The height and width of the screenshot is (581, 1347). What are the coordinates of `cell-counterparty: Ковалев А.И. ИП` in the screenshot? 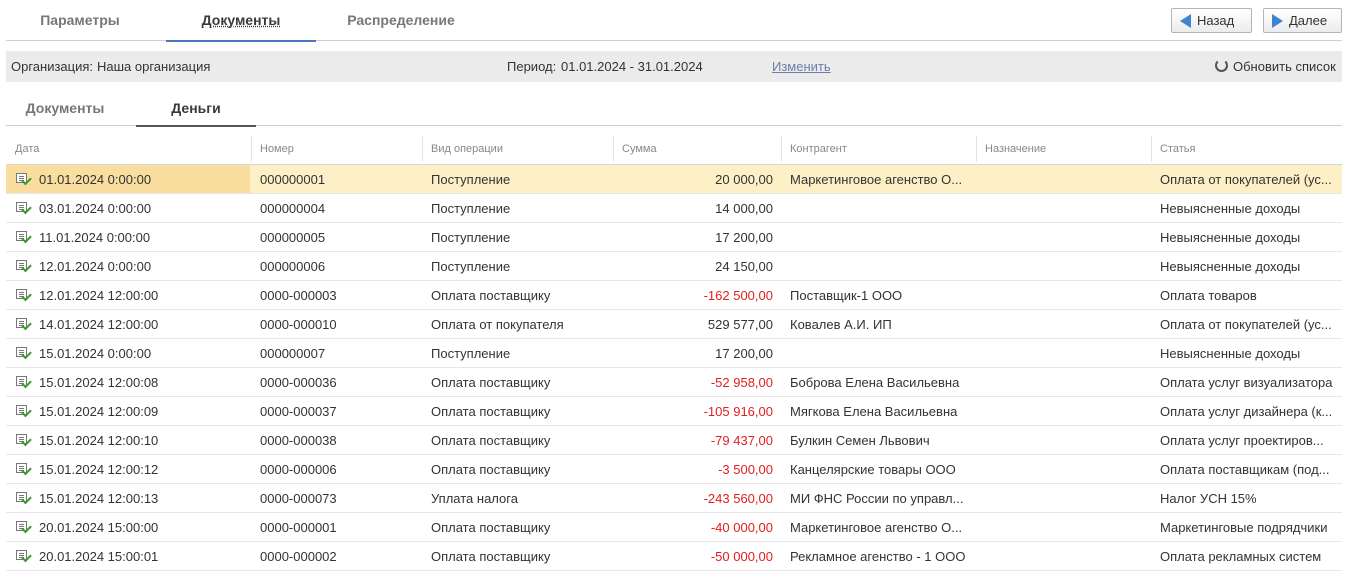 It's located at (880, 324).